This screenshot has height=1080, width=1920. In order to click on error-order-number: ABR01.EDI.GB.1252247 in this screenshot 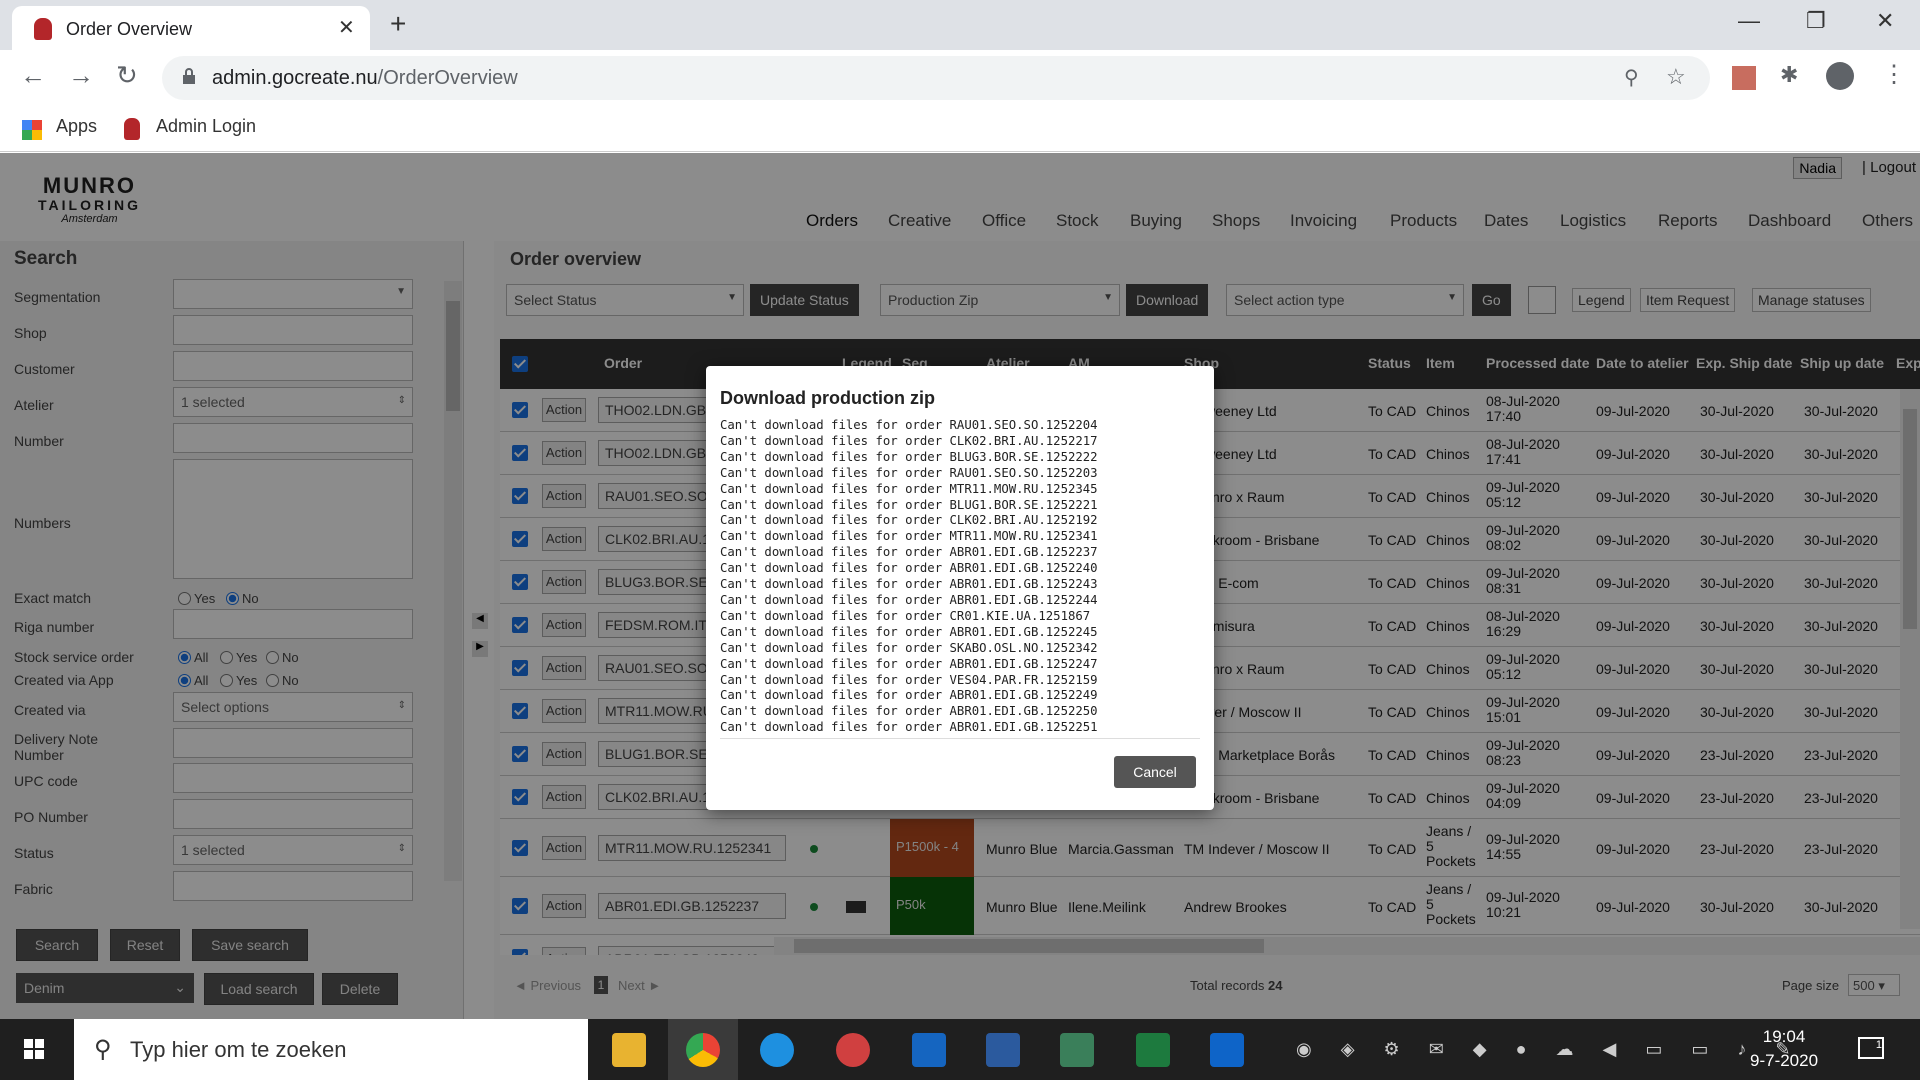, I will do `click(1023, 663)`.